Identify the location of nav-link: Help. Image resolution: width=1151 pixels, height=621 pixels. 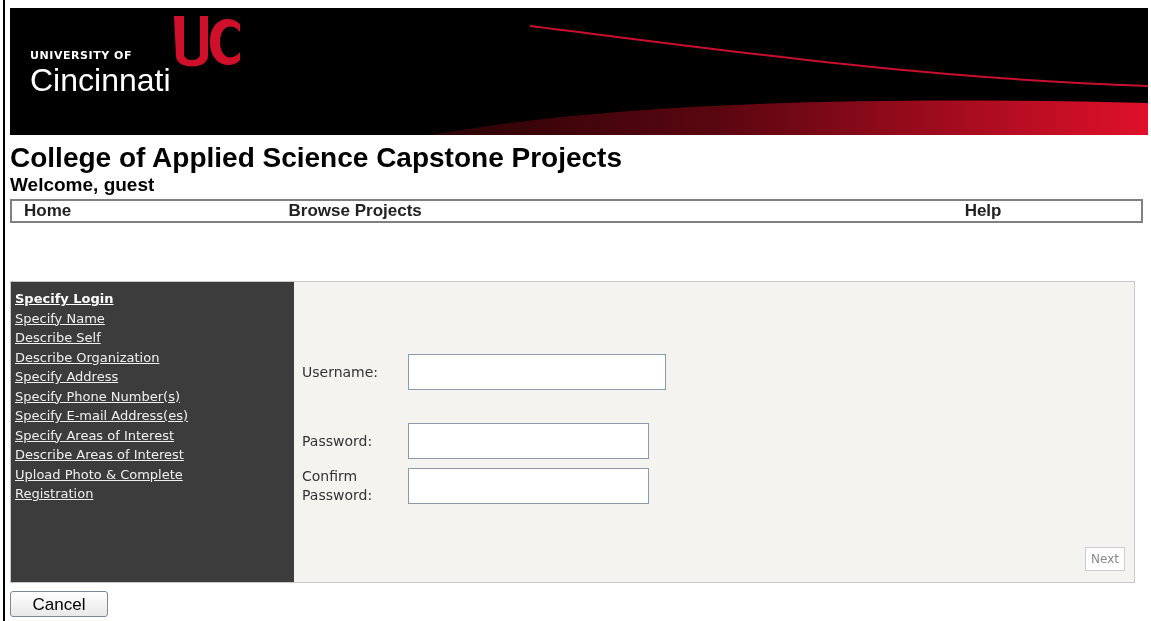
(983, 211).